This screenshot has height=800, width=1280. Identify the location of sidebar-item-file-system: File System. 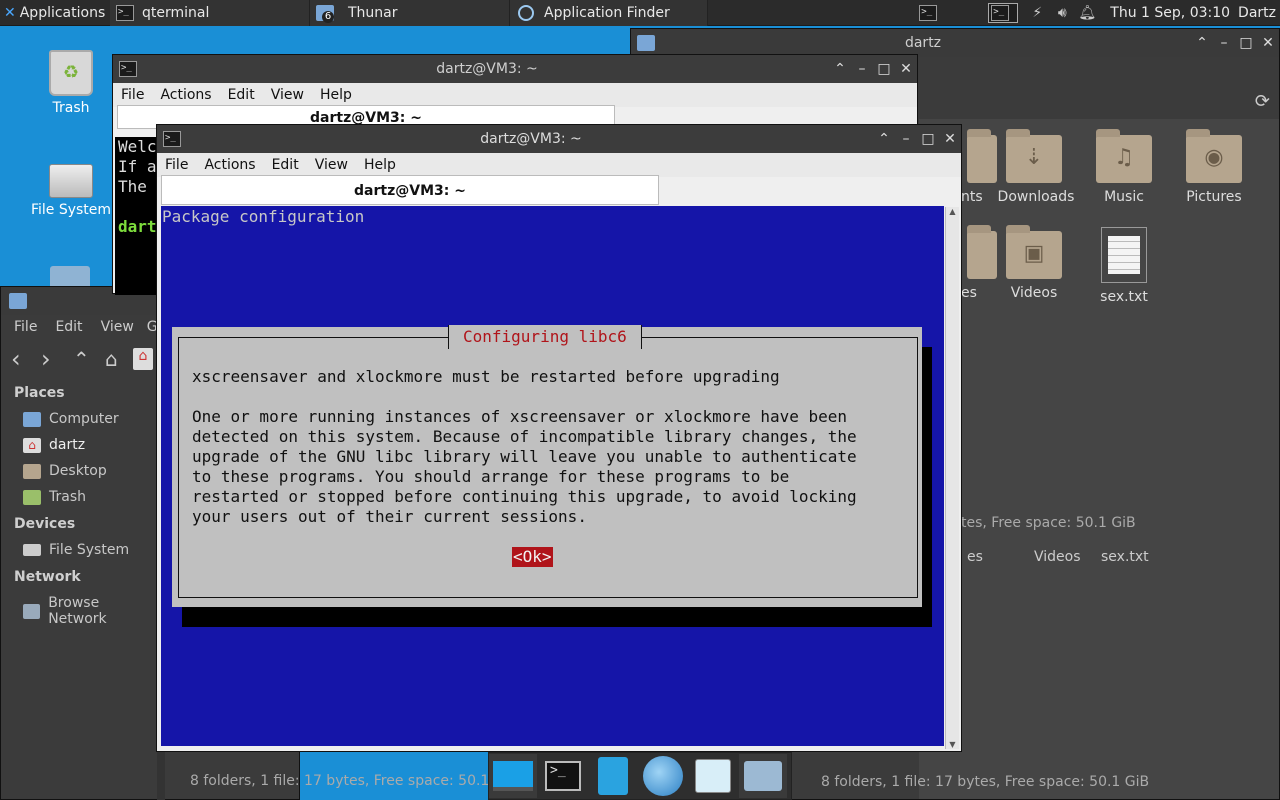
(76, 550).